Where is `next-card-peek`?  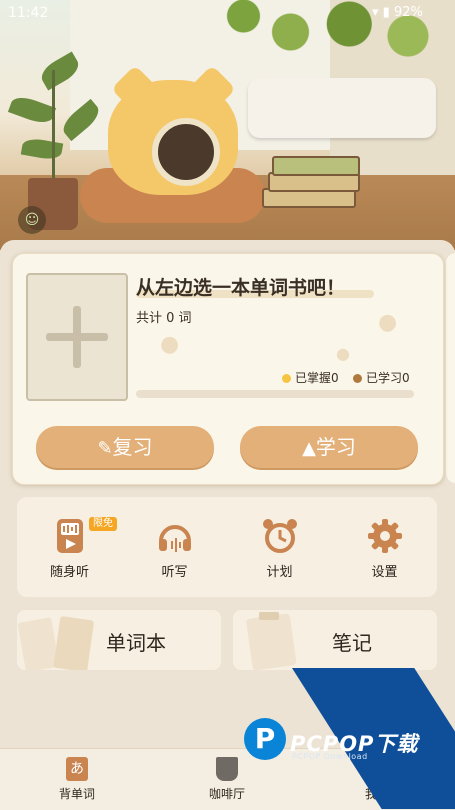
next-card-peek is located at coordinates (450, 368).